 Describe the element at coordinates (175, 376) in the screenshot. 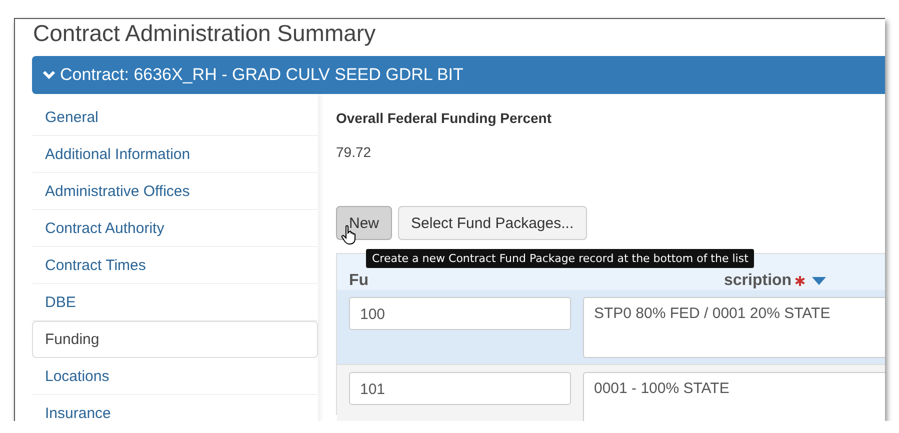

I see `sidebar-item: Locations` at that location.